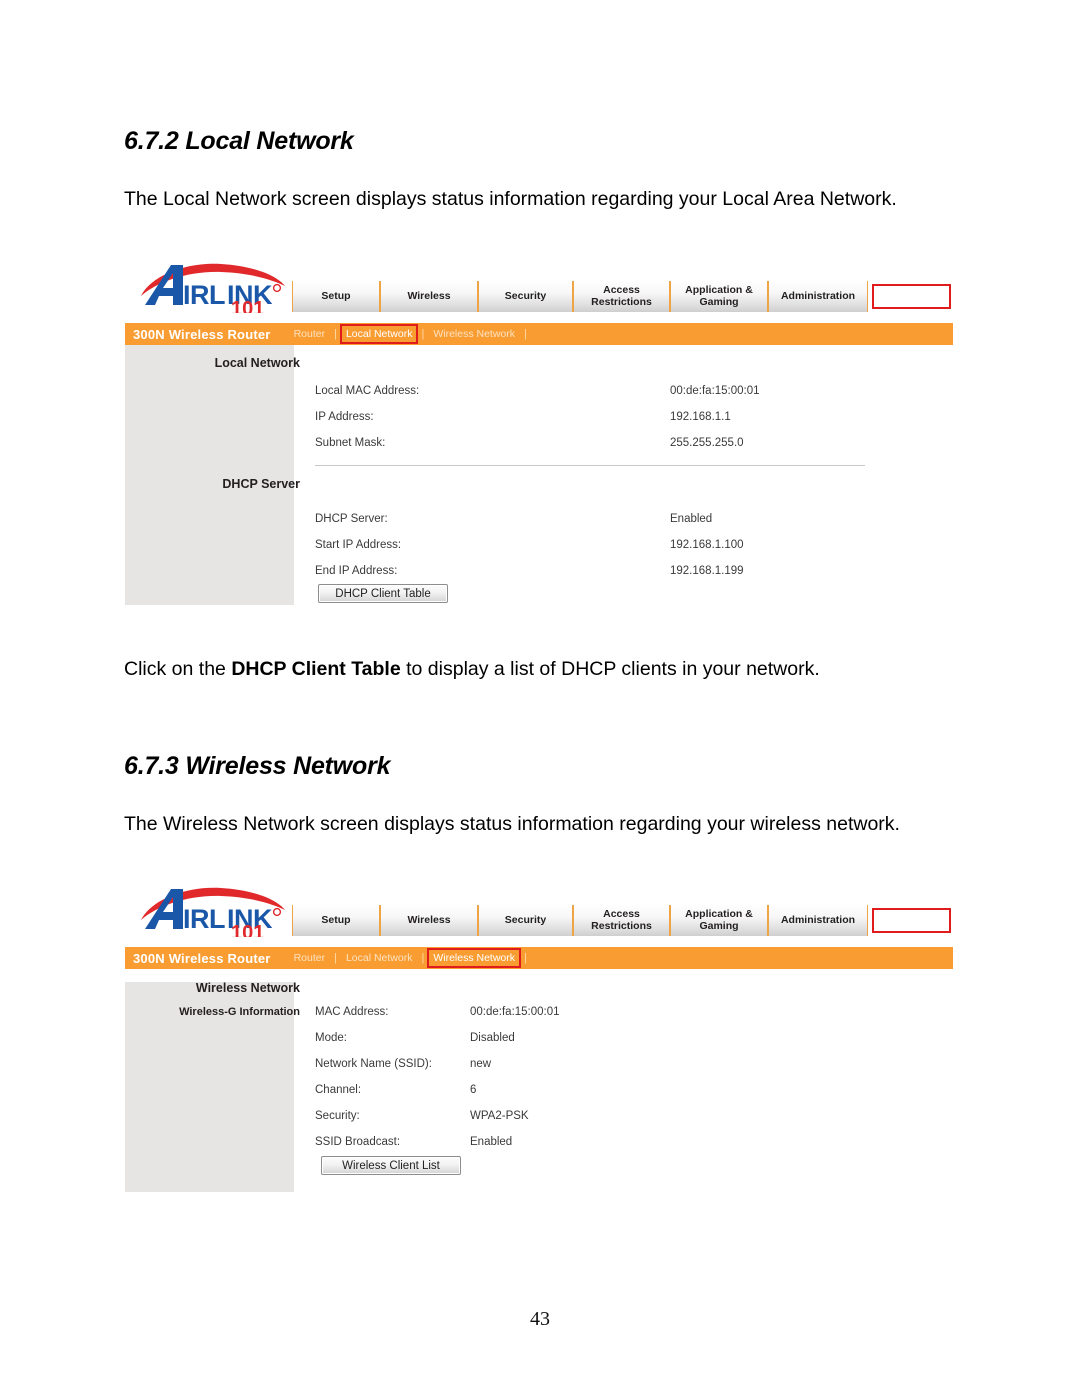  What do you see at coordinates (621, 301) in the screenshot?
I see `tab-access-restrictions-line2: Restrictions` at bounding box center [621, 301].